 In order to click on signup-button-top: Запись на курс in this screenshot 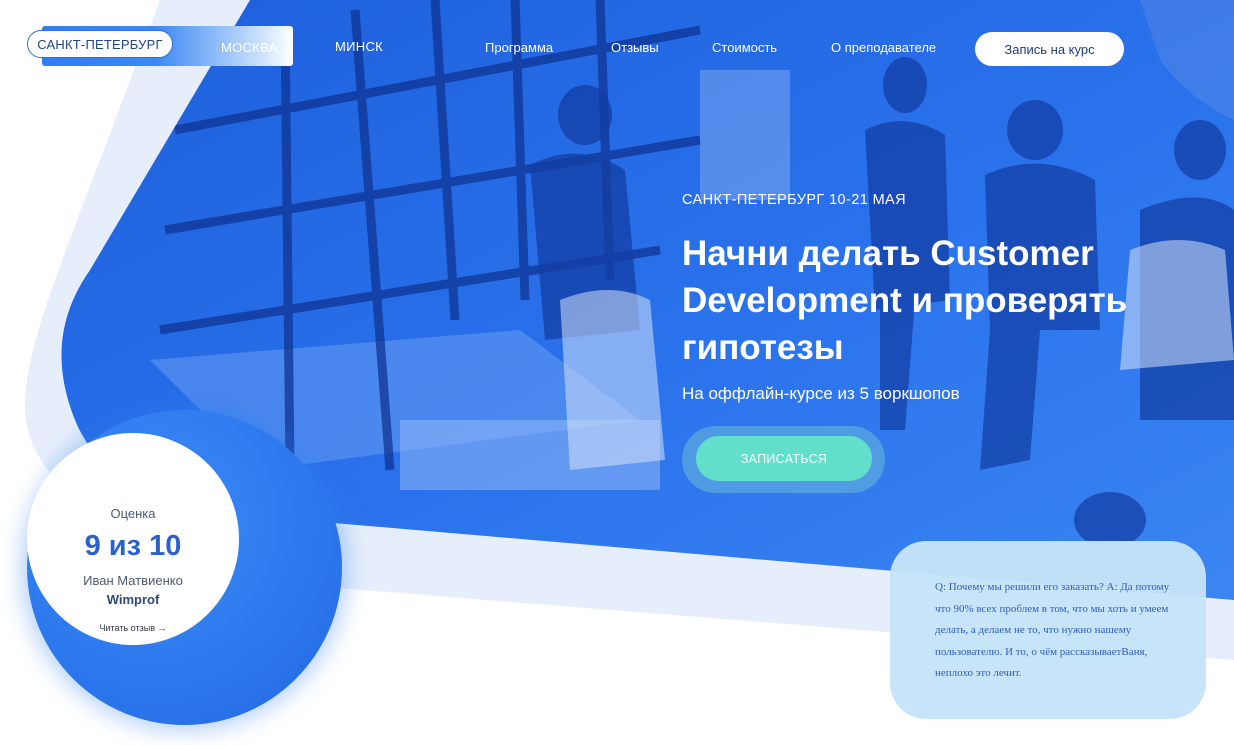, I will do `click(1049, 49)`.